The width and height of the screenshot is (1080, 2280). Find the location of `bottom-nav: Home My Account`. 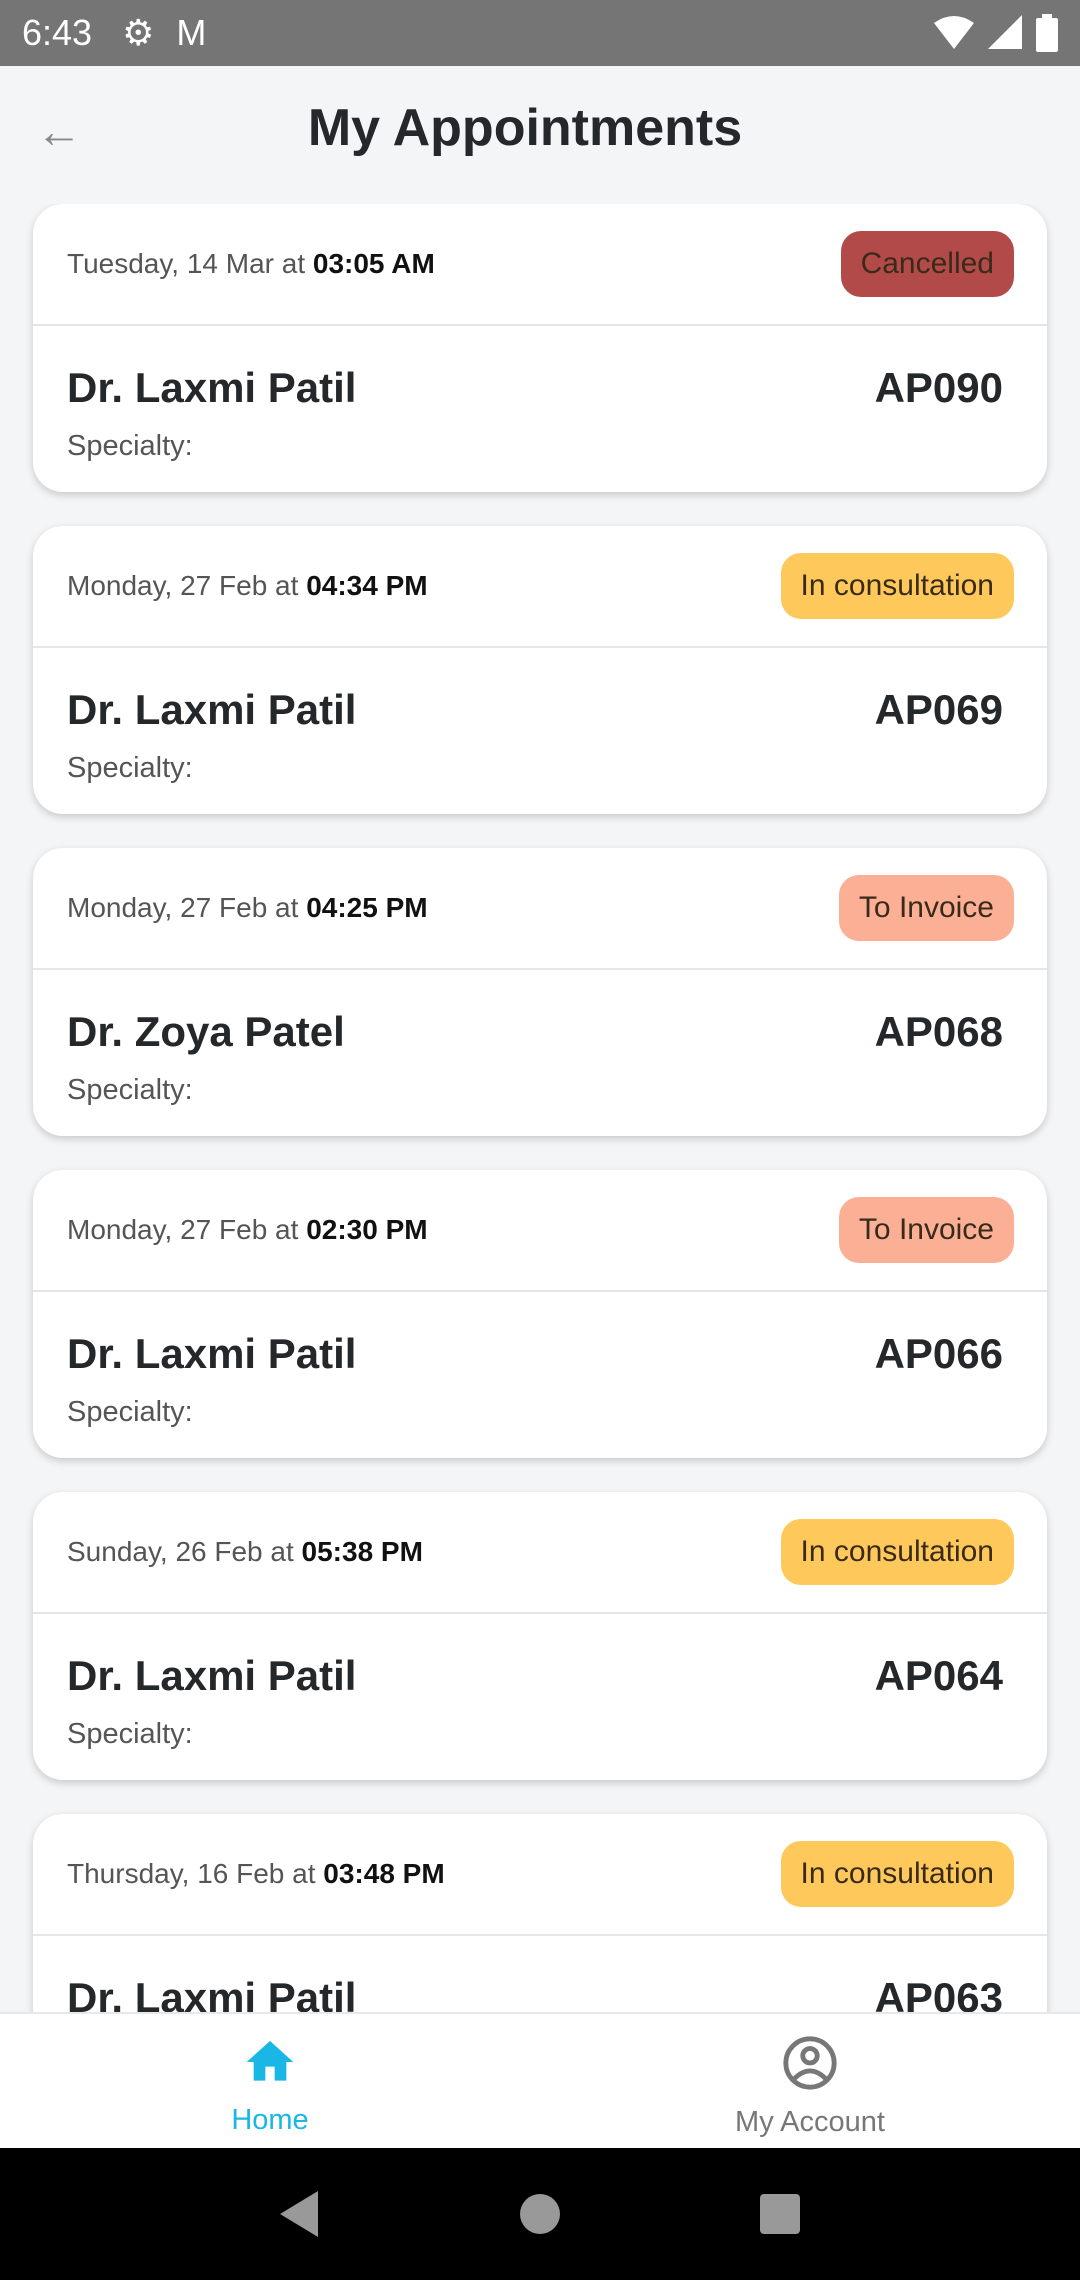

bottom-nav: Home My Account is located at coordinates (540, 2080).